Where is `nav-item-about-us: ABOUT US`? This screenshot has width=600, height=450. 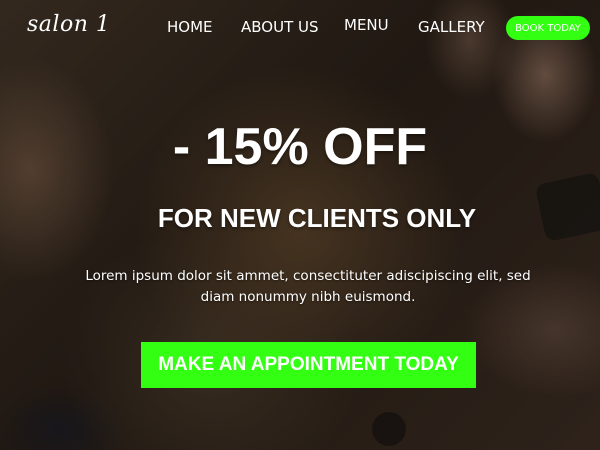
nav-item-about-us: ABOUT US is located at coordinates (280, 27).